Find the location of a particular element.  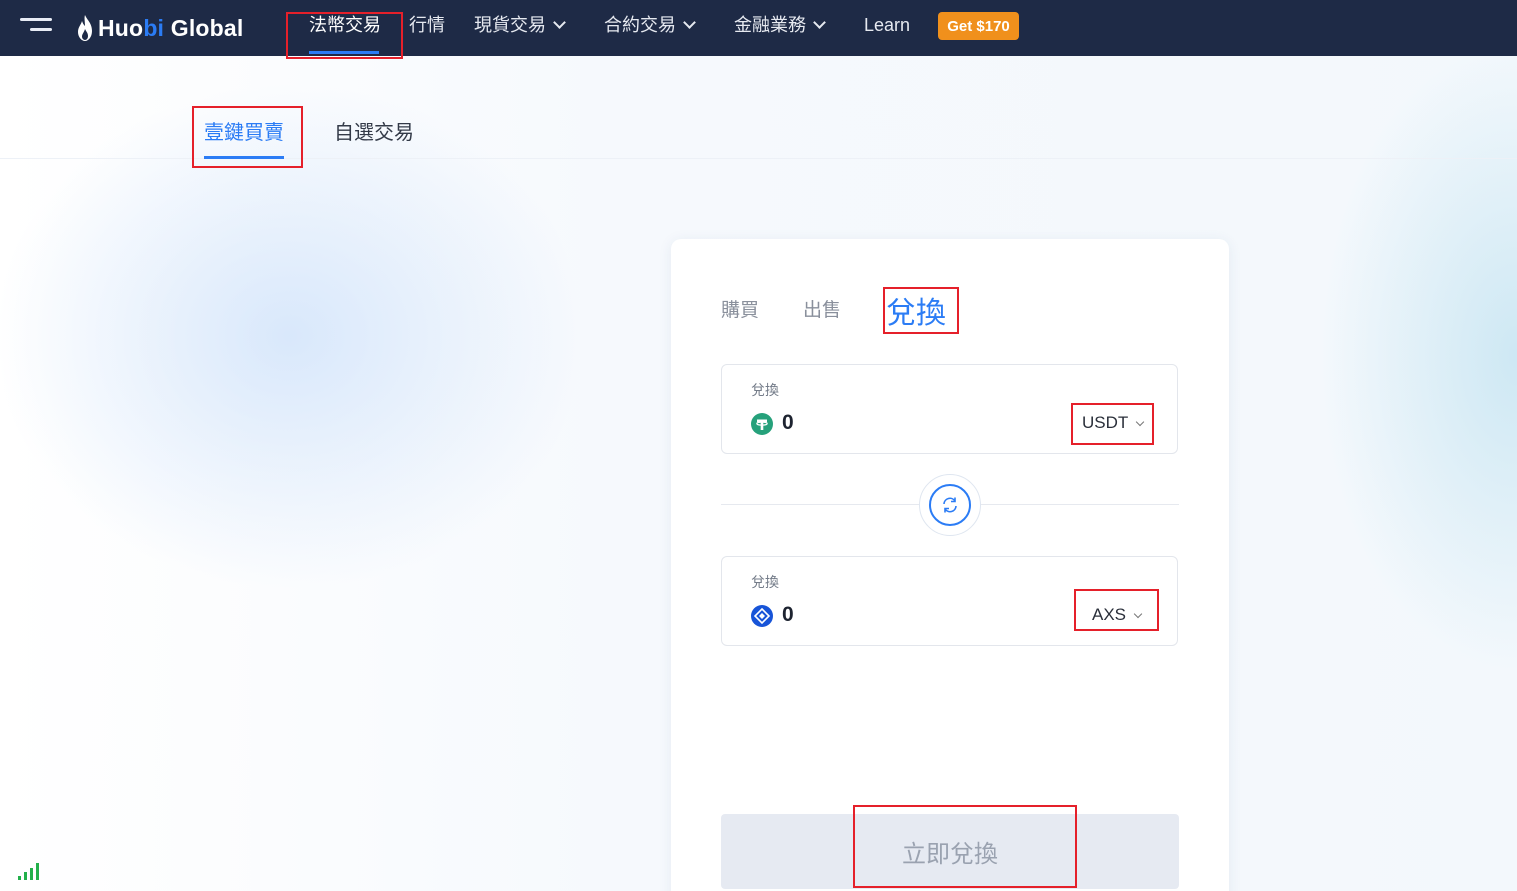

nav-item-finance: 金融業務 is located at coordinates (780, 28).